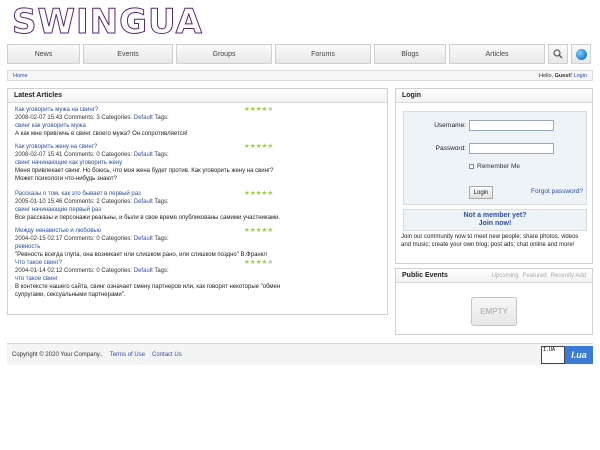 Image resolution: width=600 pixels, height=450 pixels. What do you see at coordinates (494, 311) in the screenshot?
I see `empty-placeholder: EMPTY` at bounding box center [494, 311].